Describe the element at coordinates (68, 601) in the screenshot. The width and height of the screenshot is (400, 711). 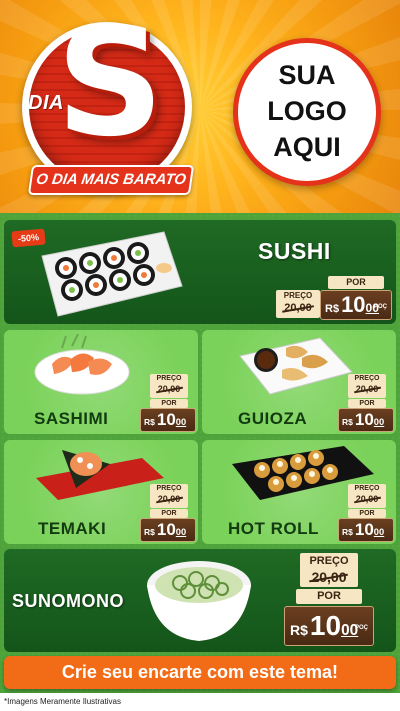
I see `product-name: SUNOMONO` at that location.